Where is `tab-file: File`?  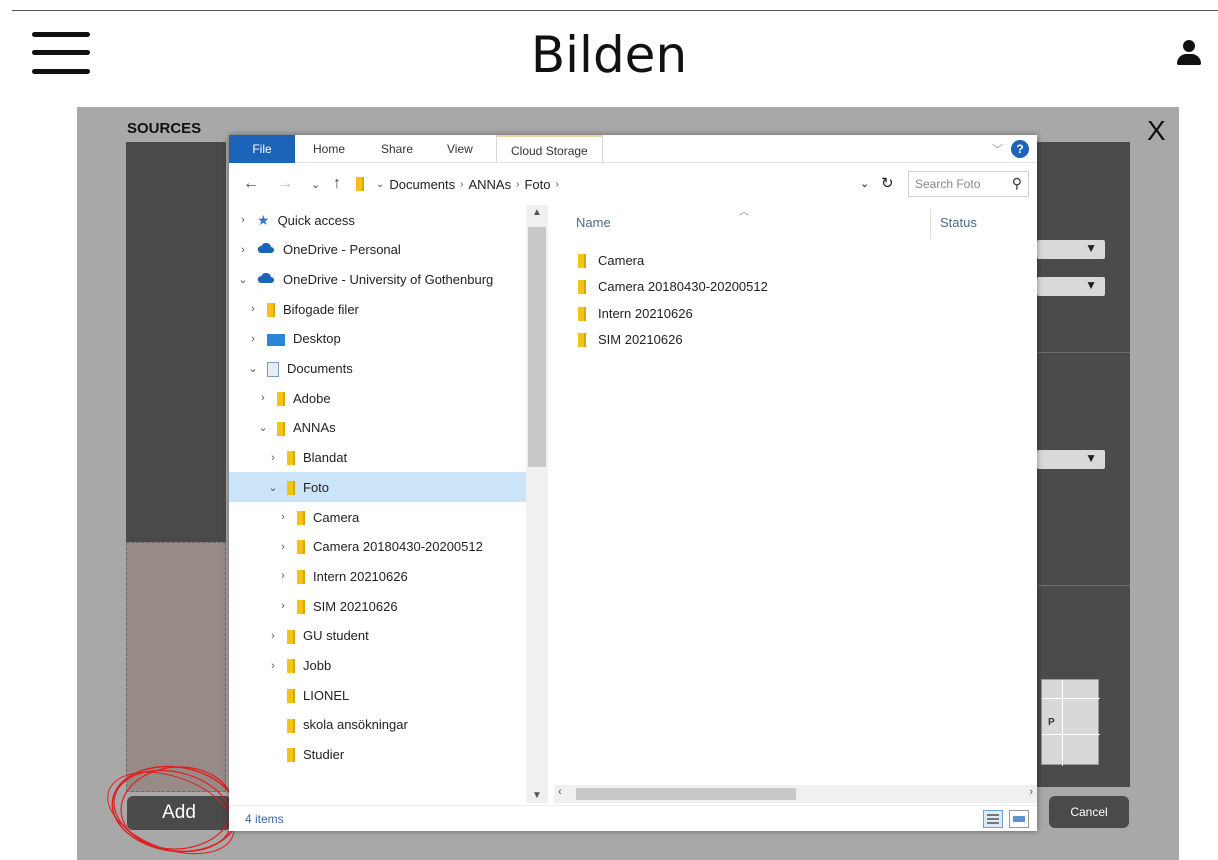 tab-file: File is located at coordinates (262, 149).